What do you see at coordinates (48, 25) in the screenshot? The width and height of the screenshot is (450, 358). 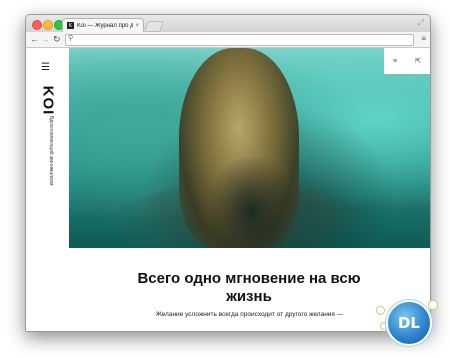 I see `minimize-window-button` at bounding box center [48, 25].